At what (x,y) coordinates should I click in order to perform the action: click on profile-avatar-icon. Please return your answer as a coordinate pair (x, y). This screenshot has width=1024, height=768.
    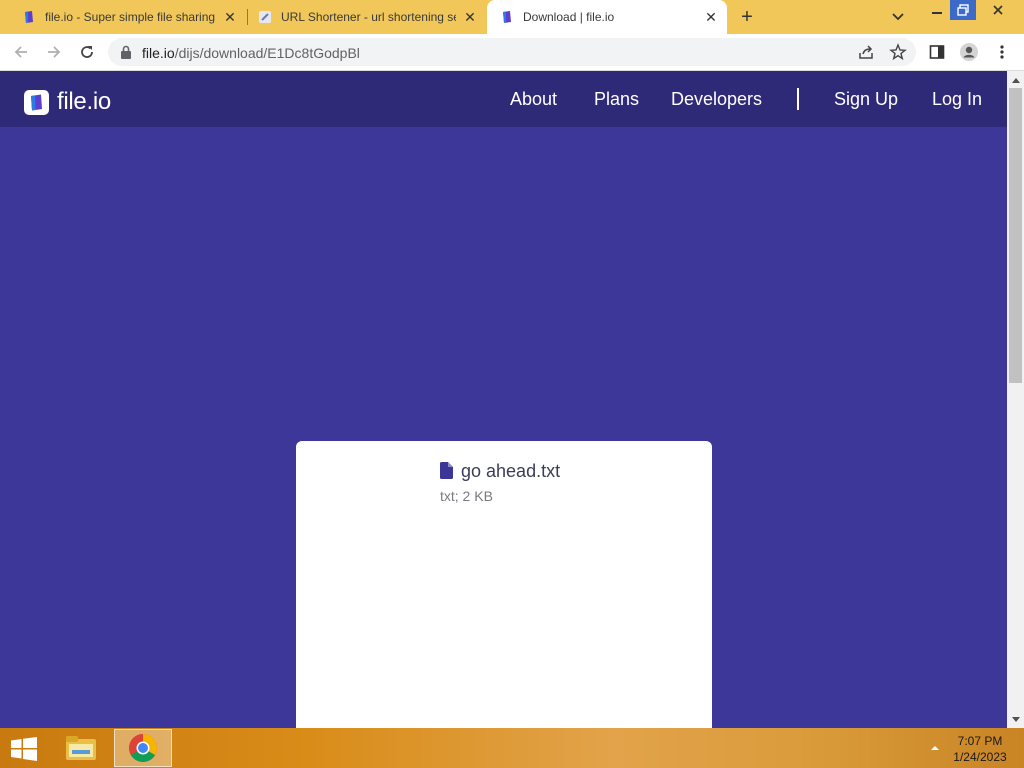
    Looking at the image, I should click on (969, 52).